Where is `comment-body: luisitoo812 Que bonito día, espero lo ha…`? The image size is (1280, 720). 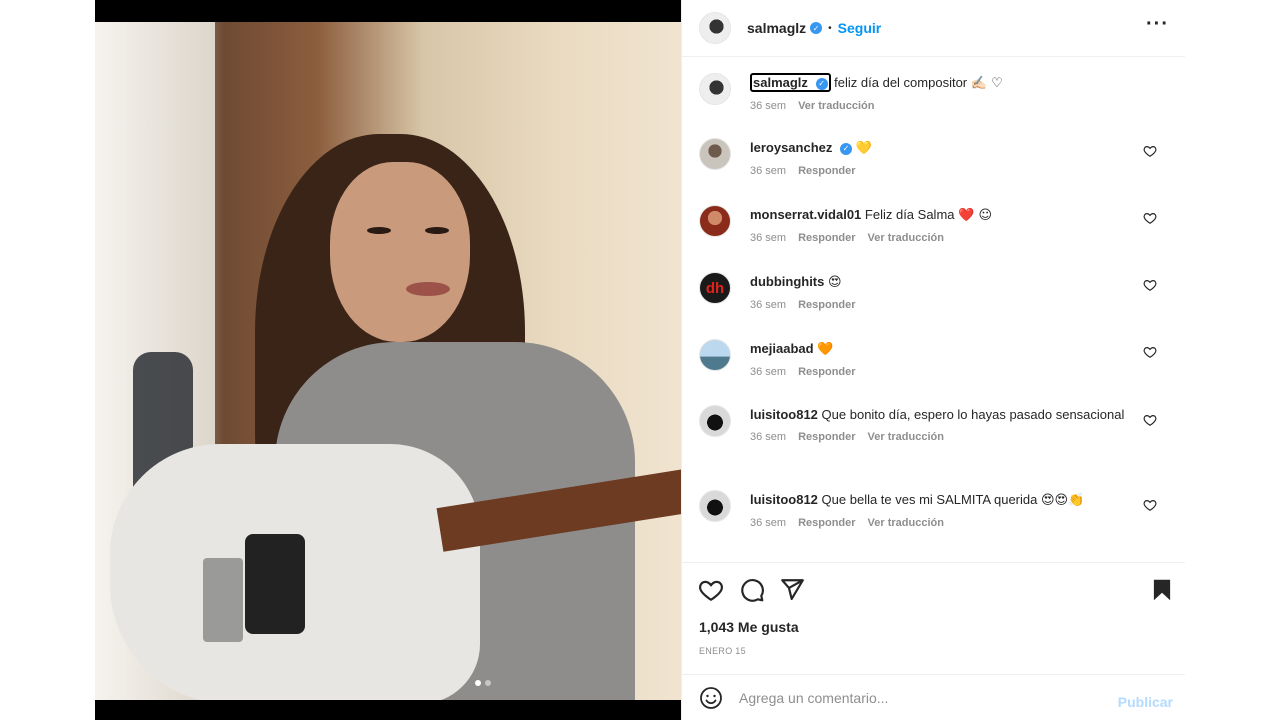 comment-body: luisitoo812 Que bonito día, espero lo ha… is located at coordinates (945, 424).